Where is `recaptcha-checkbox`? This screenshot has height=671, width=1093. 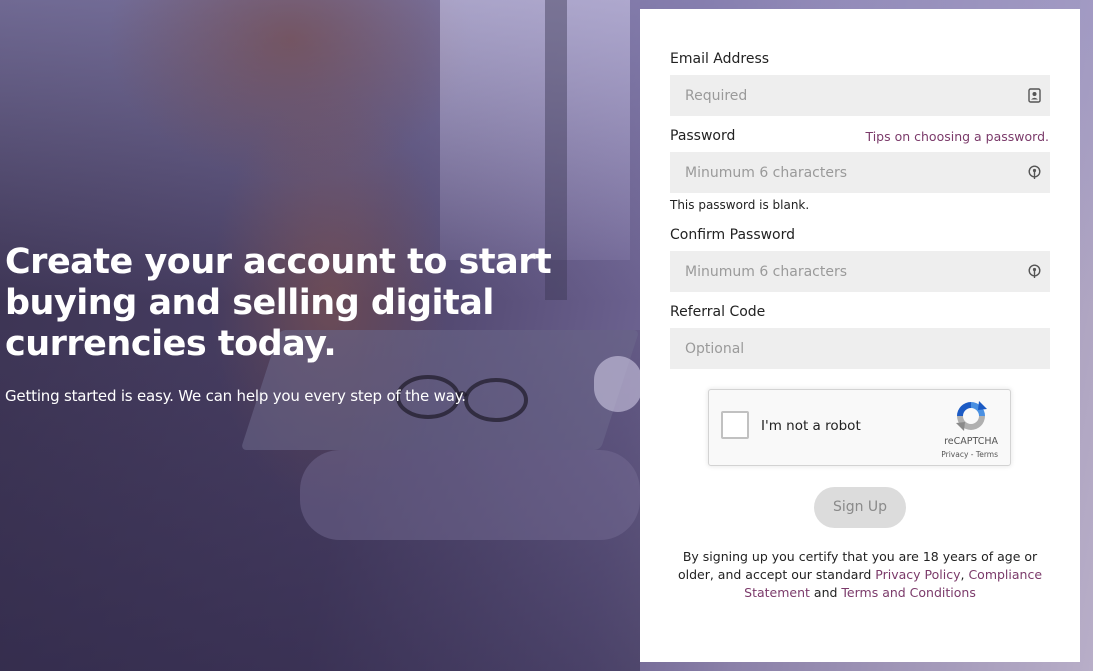
recaptcha-checkbox is located at coordinates (735, 425).